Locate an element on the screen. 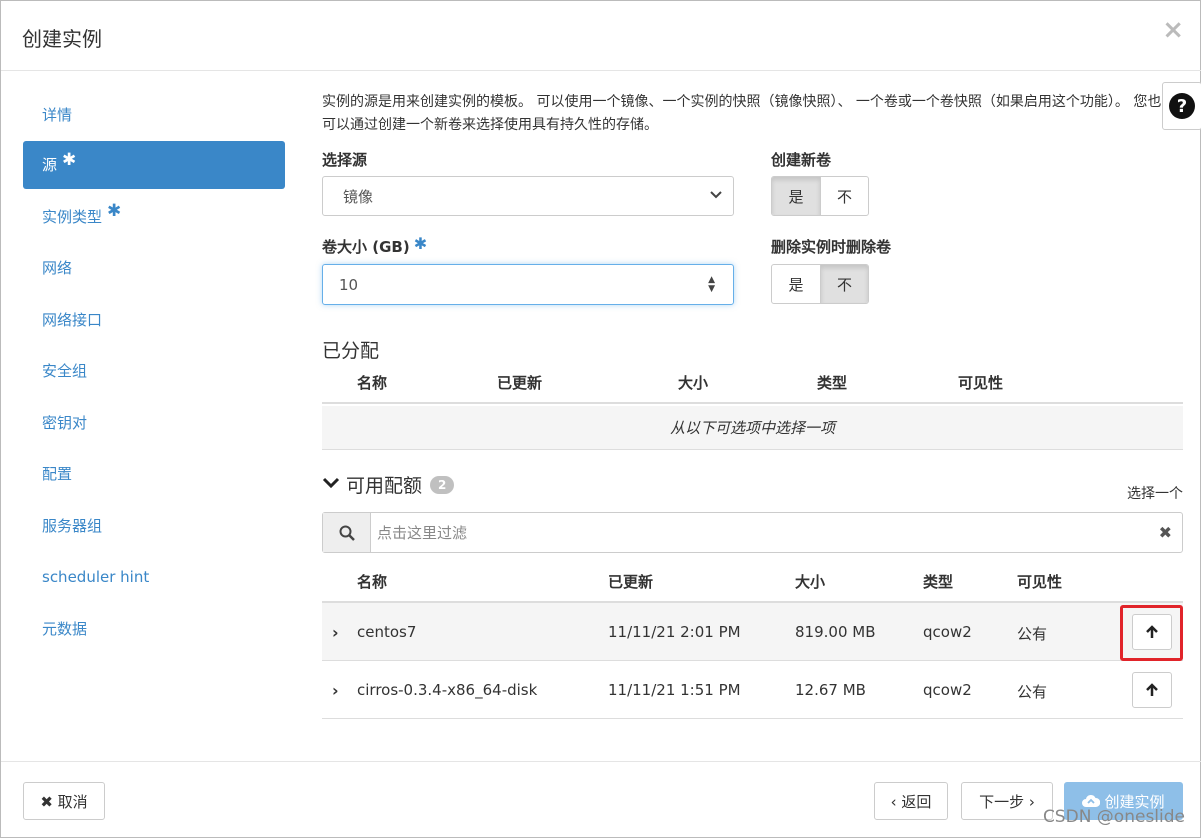 This screenshot has height=838, width=1201. select-source-dropdown: 镜像 is located at coordinates (528, 196).